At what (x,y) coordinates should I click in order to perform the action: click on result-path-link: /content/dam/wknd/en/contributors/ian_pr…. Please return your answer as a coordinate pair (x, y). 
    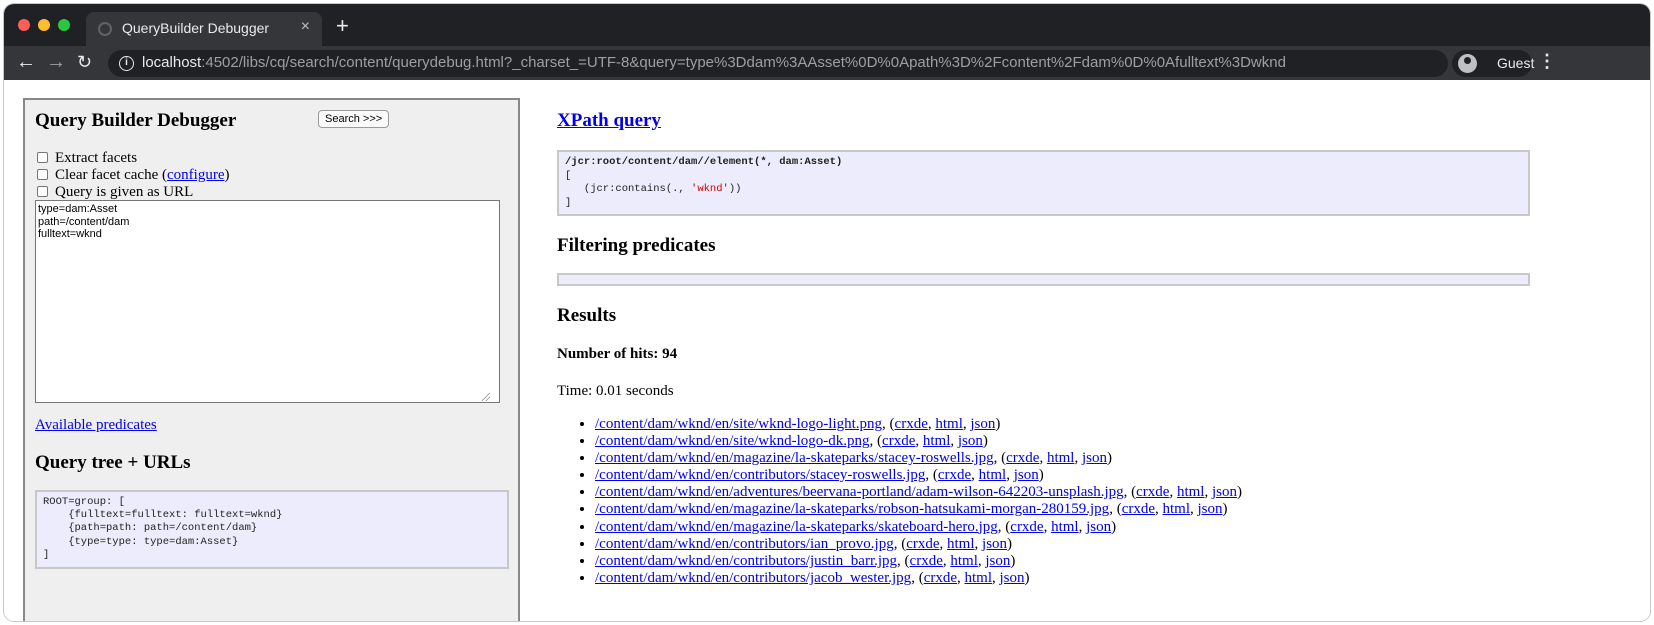
    Looking at the image, I should click on (744, 544).